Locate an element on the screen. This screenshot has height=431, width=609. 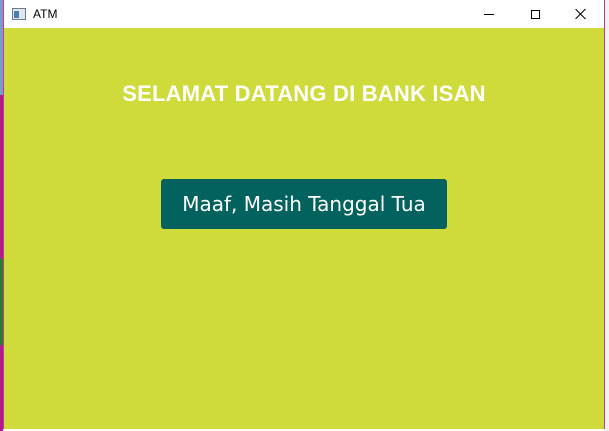
background-window-edge-right is located at coordinates (607, 215).